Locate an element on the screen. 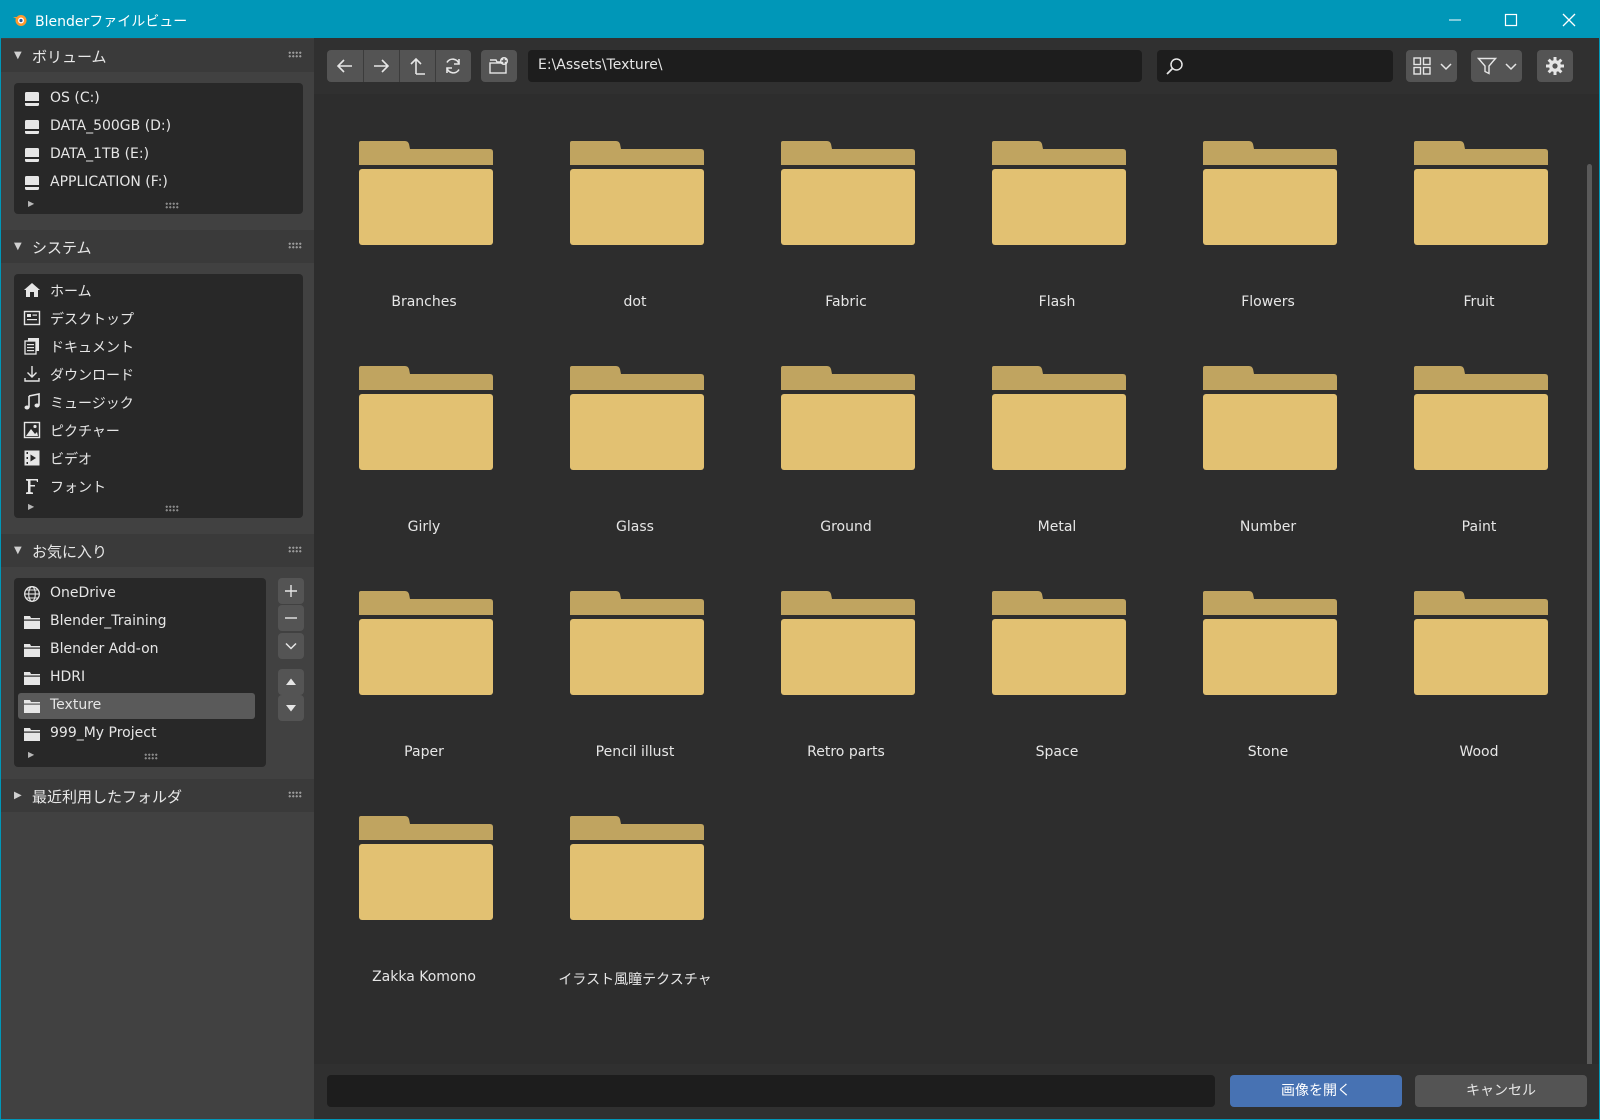 This screenshot has height=1120, width=1600. folder-item: Zakka Komono is located at coordinates (424, 877).